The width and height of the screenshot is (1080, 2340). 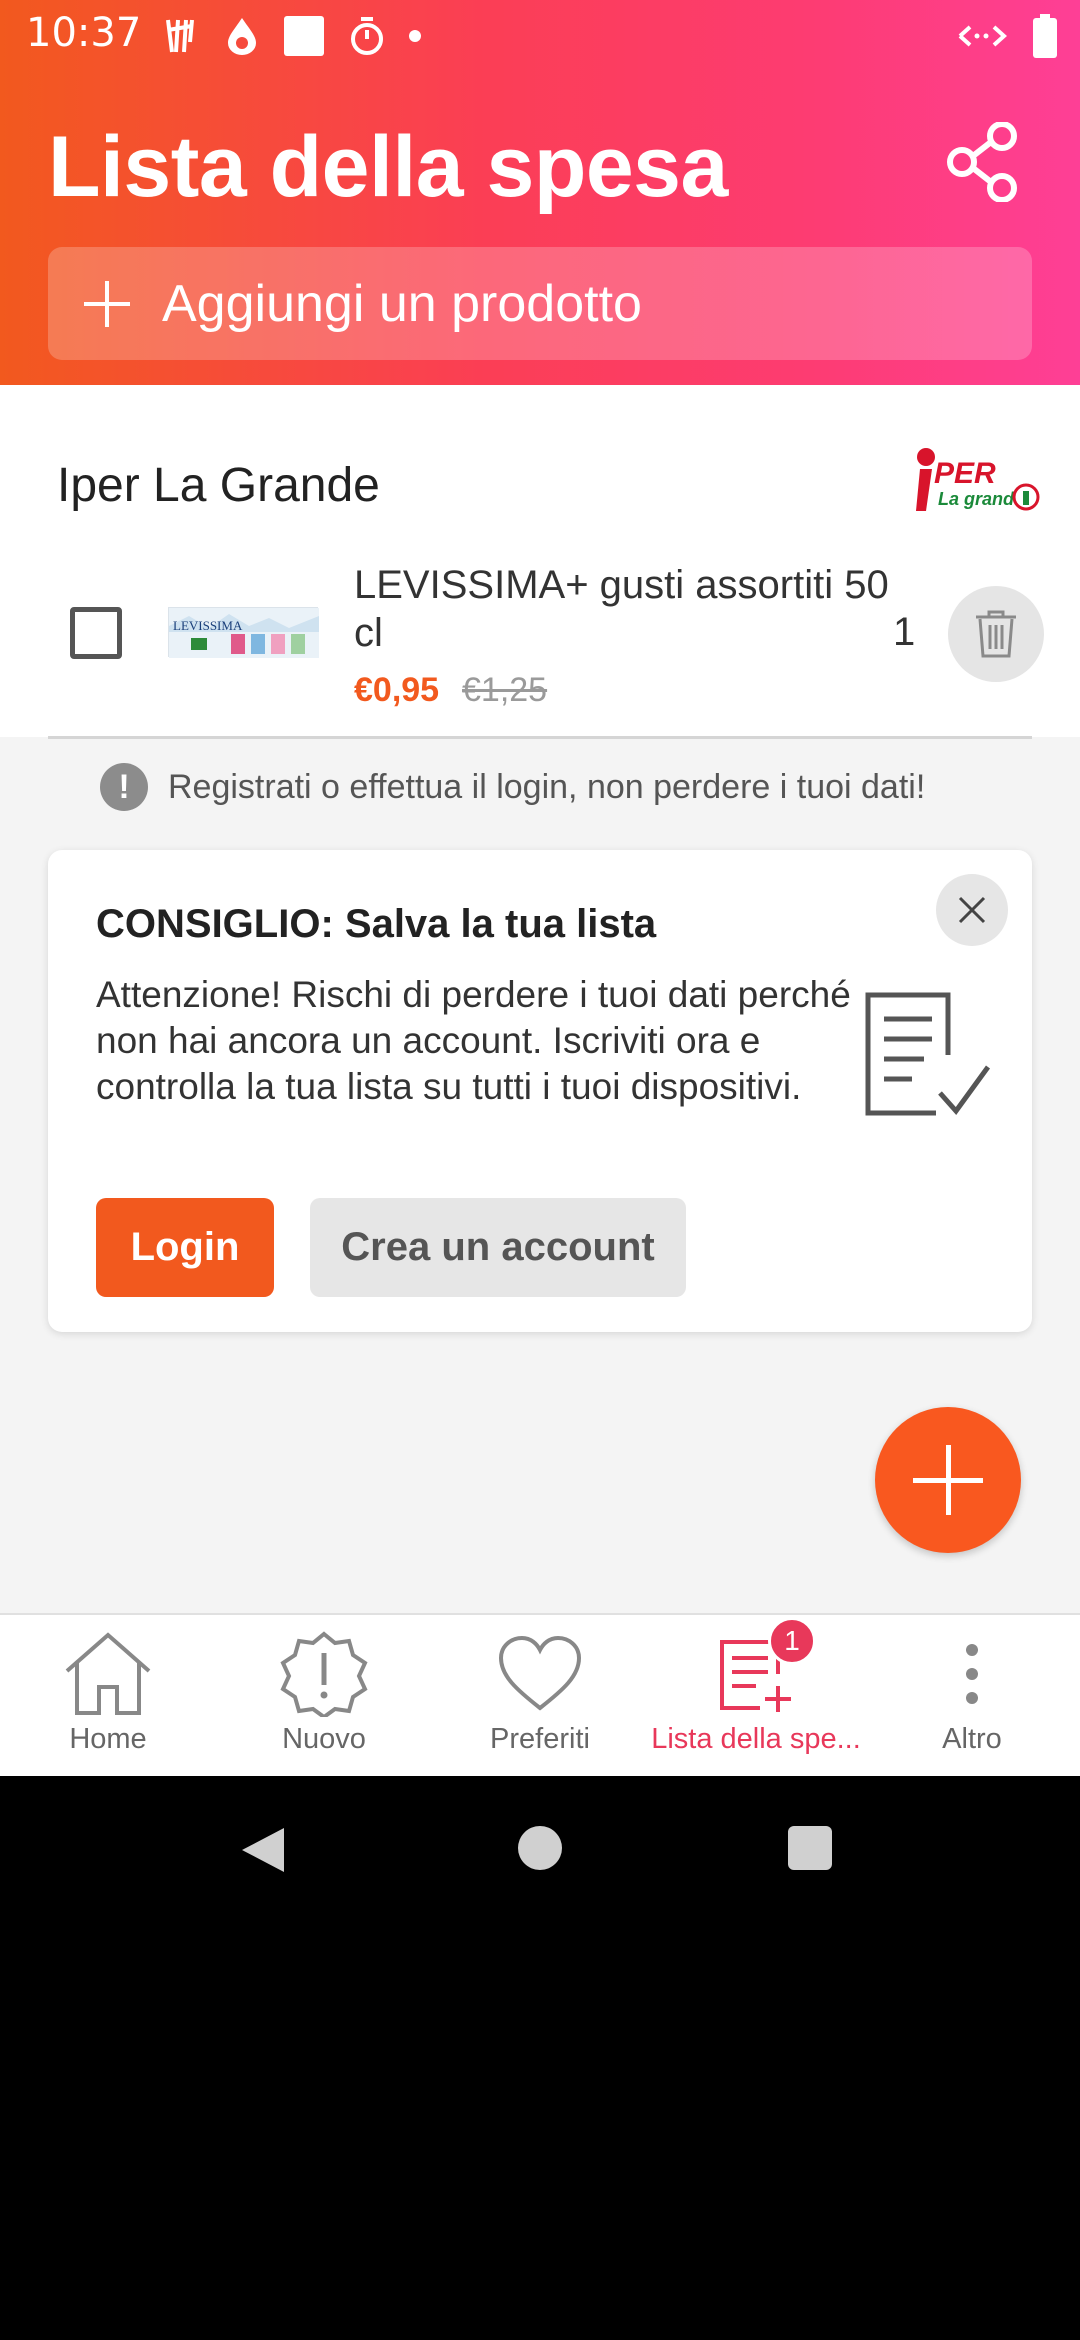 I want to click on home-icon, so click(x=108, y=1673).